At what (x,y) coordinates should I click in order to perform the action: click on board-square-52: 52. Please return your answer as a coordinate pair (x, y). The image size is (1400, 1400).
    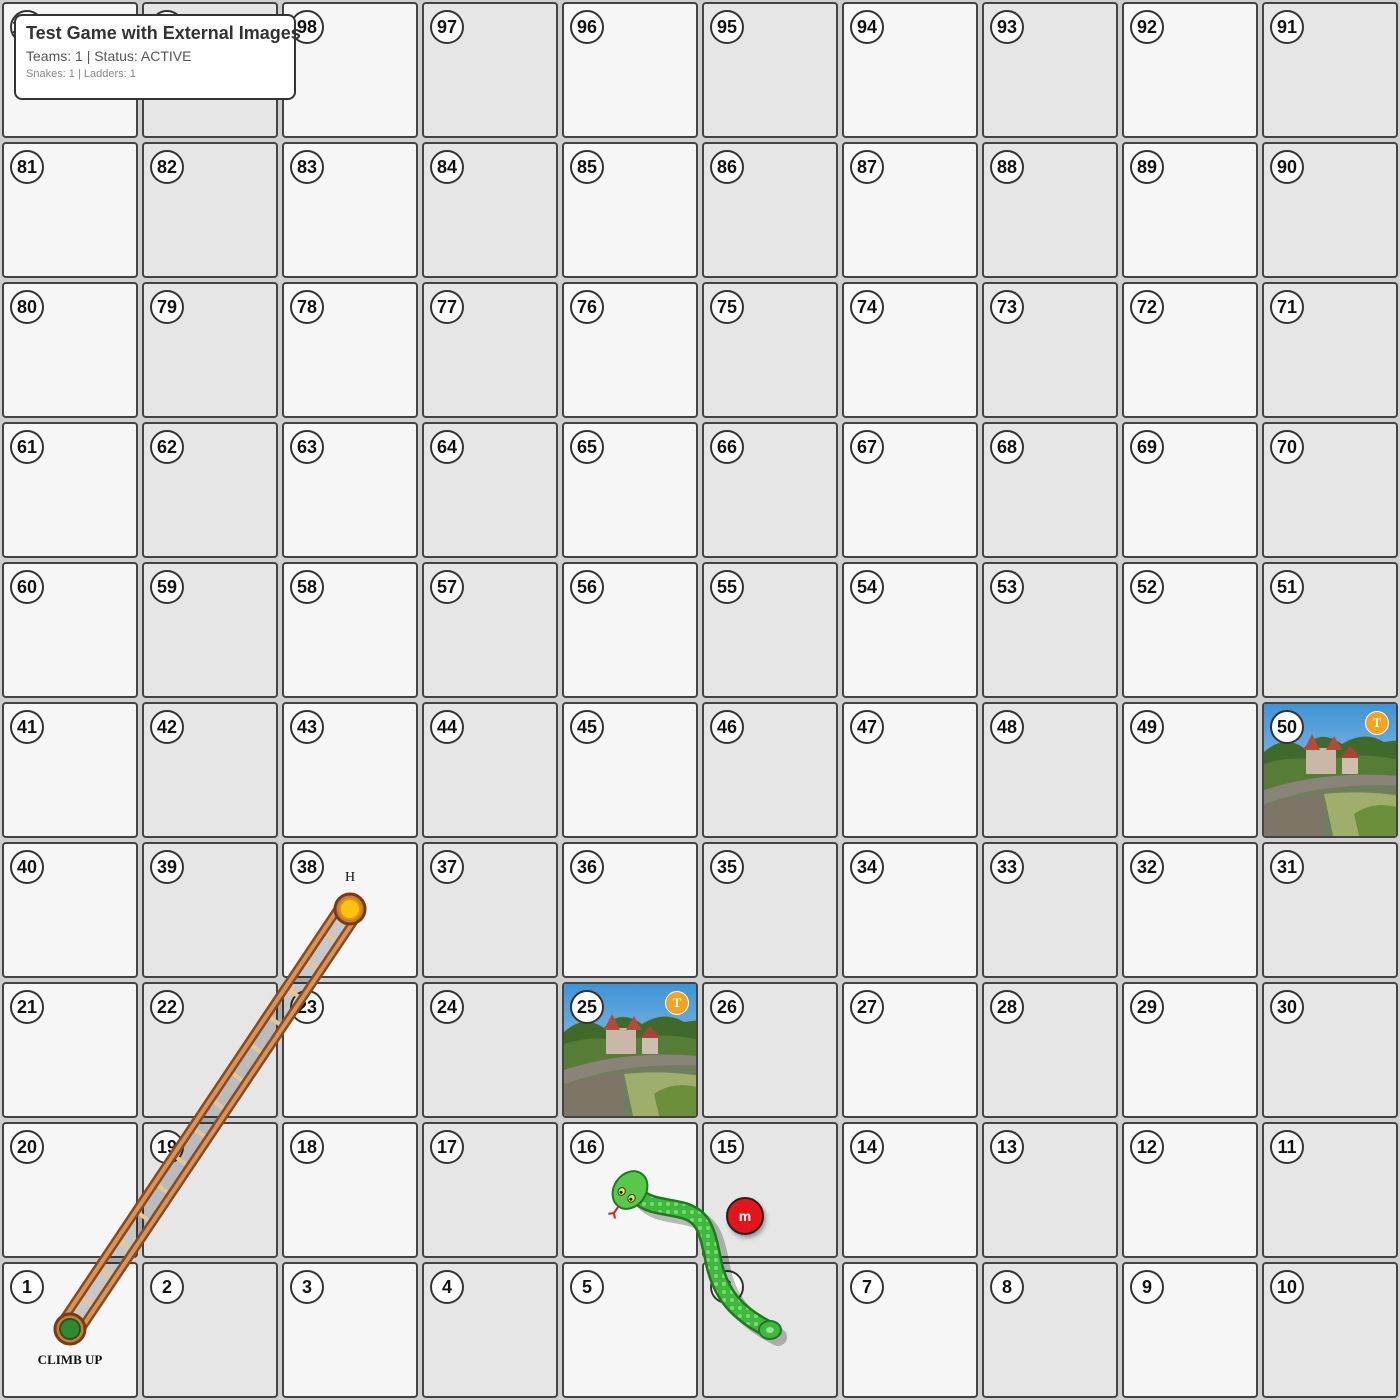
    Looking at the image, I should click on (1190, 630).